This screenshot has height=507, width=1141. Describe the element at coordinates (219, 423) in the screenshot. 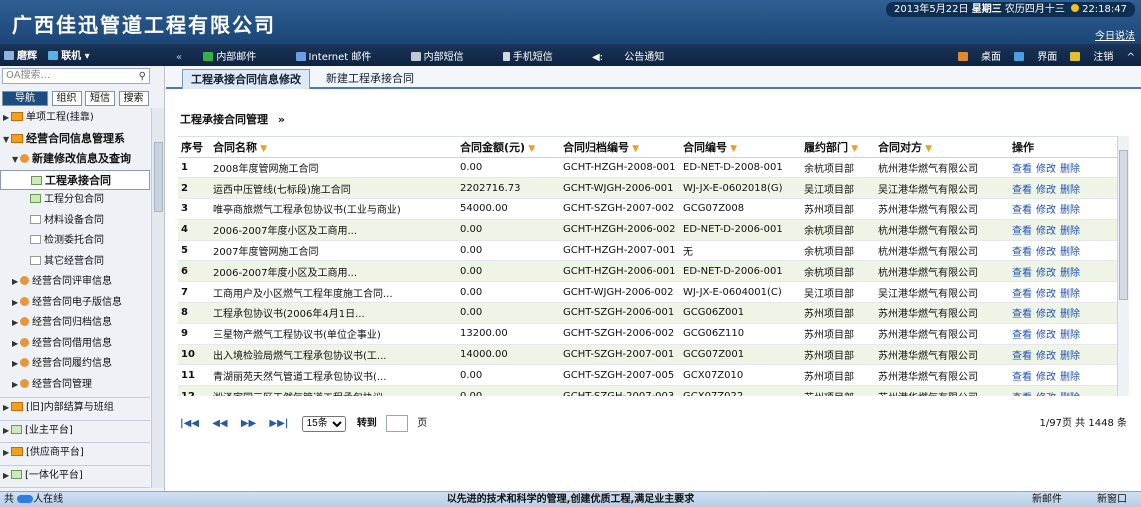

I see `prev-page-icon: ◀◀` at that location.